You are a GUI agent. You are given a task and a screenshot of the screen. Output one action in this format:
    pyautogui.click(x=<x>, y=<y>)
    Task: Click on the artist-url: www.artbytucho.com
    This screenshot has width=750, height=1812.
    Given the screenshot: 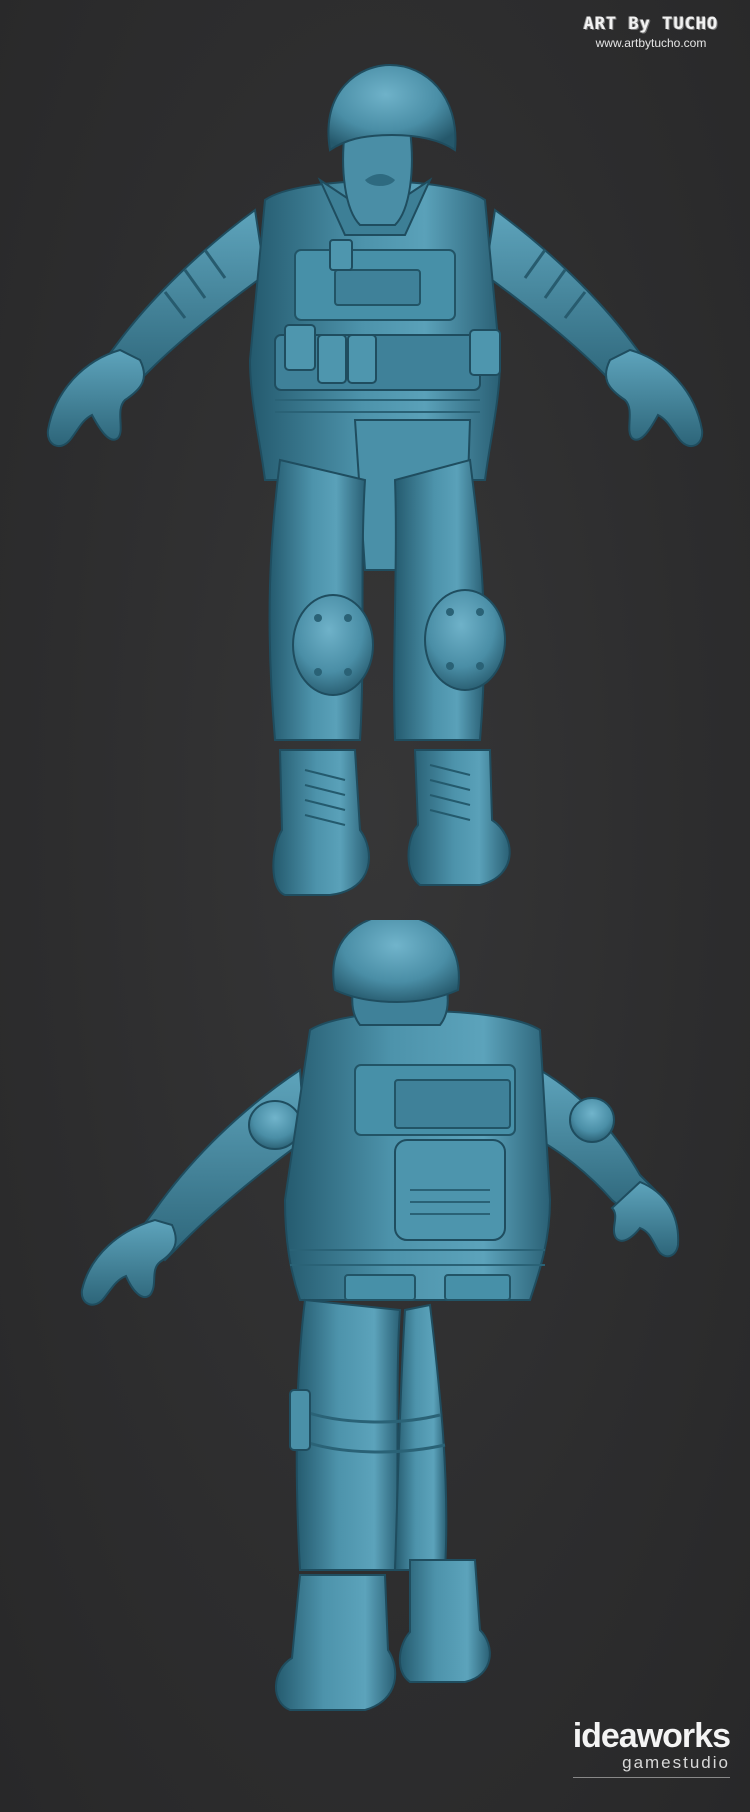 What is the action you would take?
    pyautogui.click(x=651, y=43)
    